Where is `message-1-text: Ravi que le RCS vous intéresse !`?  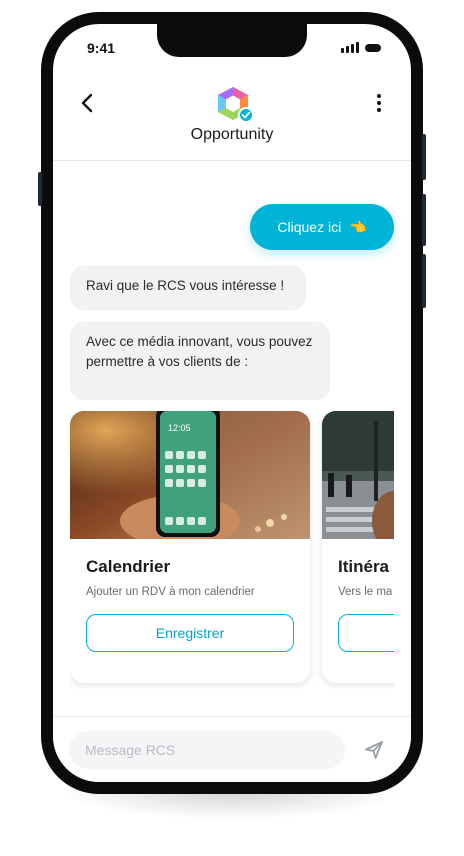
message-1-text: Ravi que le RCS vous intéresse ! is located at coordinates (185, 285).